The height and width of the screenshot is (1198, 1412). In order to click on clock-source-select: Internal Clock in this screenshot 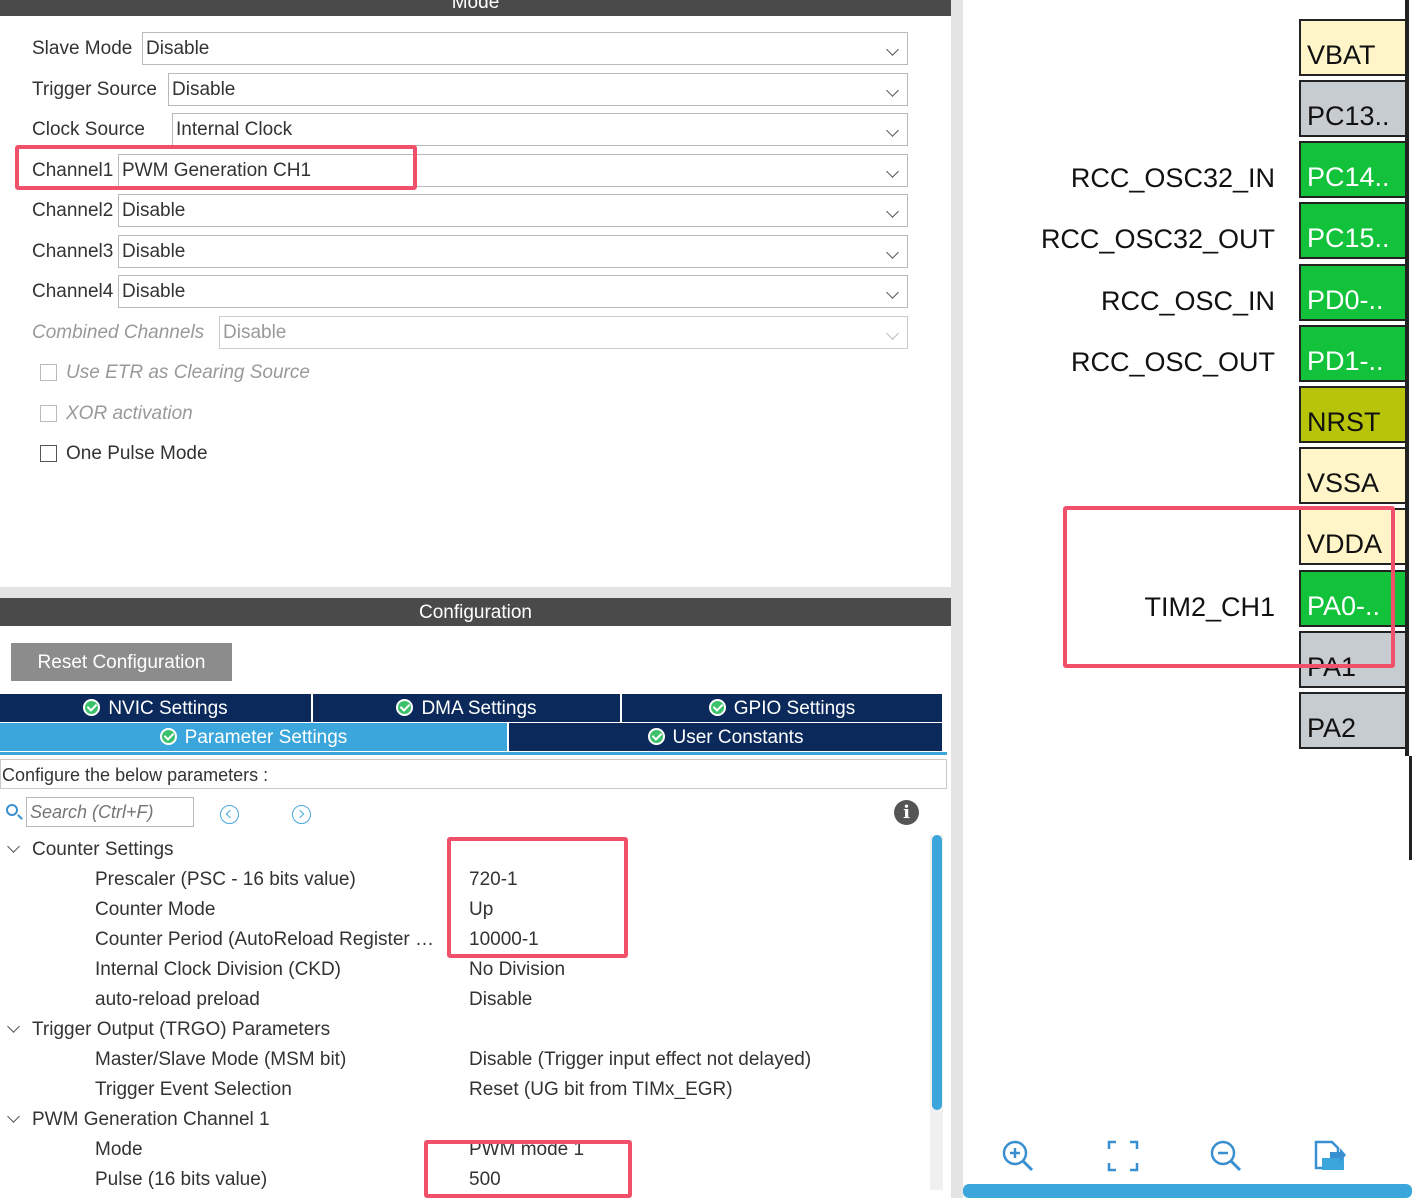, I will do `click(540, 129)`.